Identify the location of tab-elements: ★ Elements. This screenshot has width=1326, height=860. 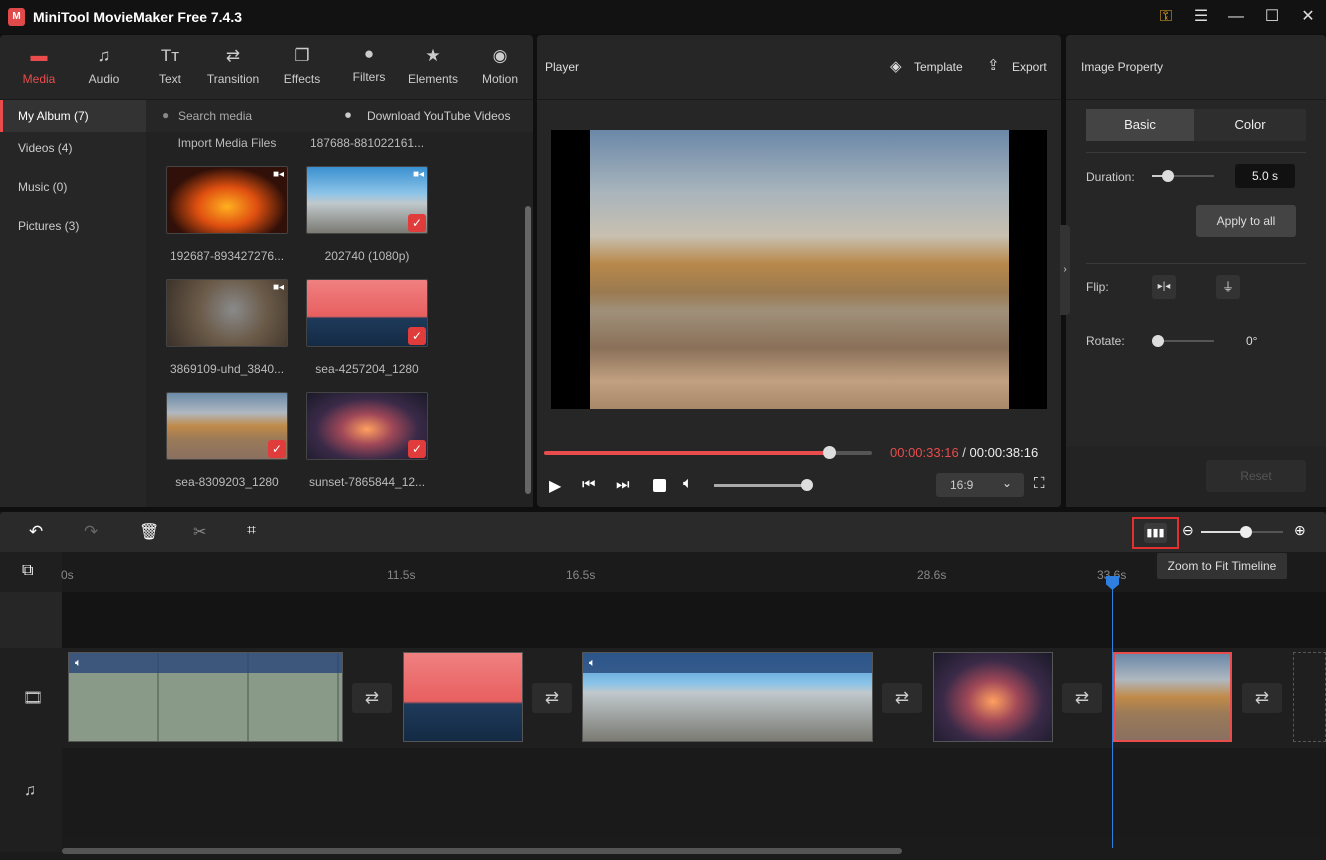
(433, 65).